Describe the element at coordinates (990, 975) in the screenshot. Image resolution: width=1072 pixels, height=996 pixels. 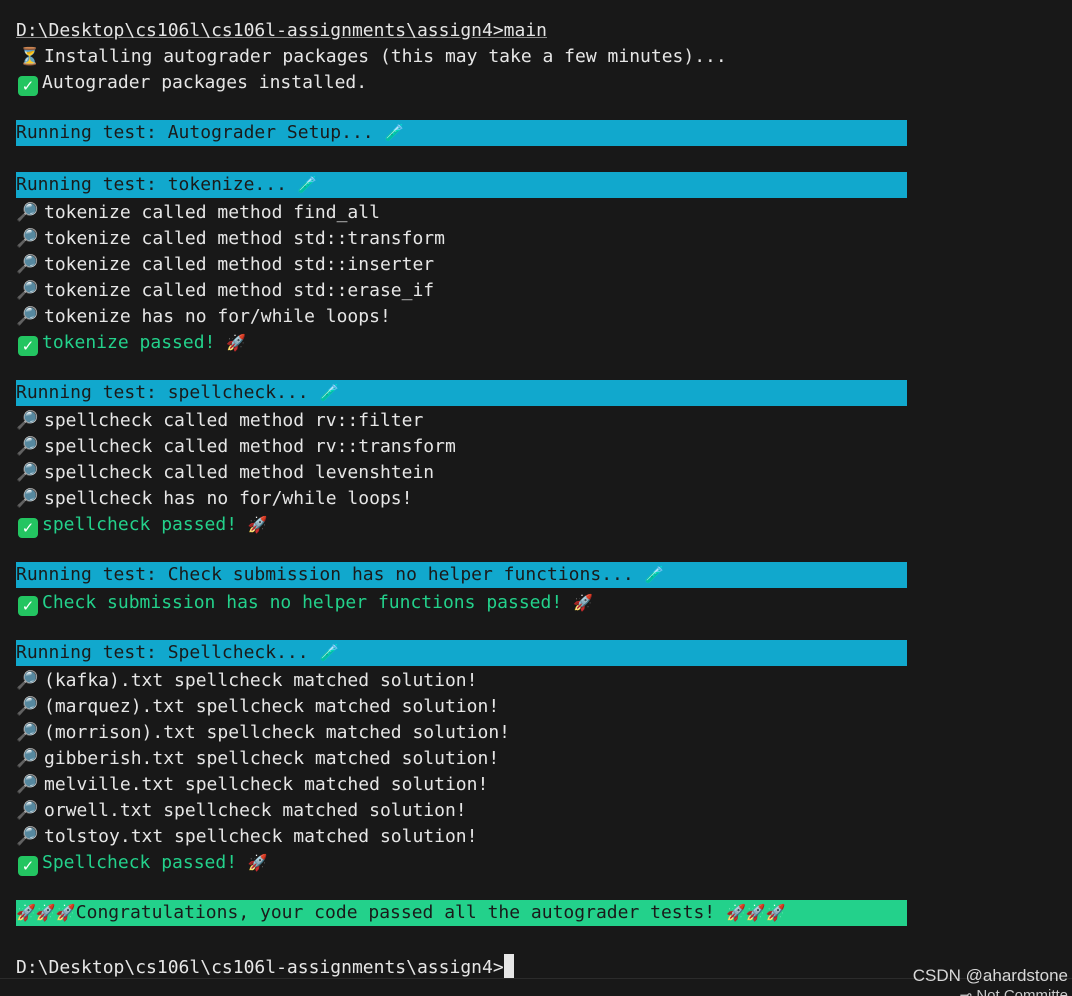
I see `watermark: CSDN @ahardstone` at that location.